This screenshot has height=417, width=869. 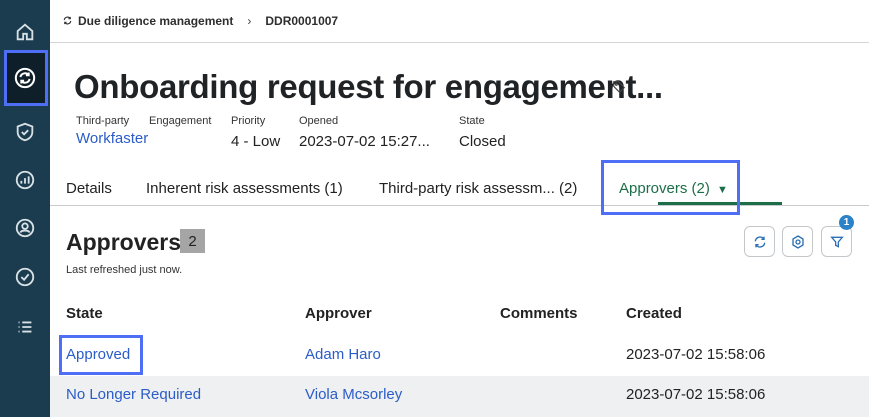 I want to click on third-party-label: Third-party, so click(x=103, y=121).